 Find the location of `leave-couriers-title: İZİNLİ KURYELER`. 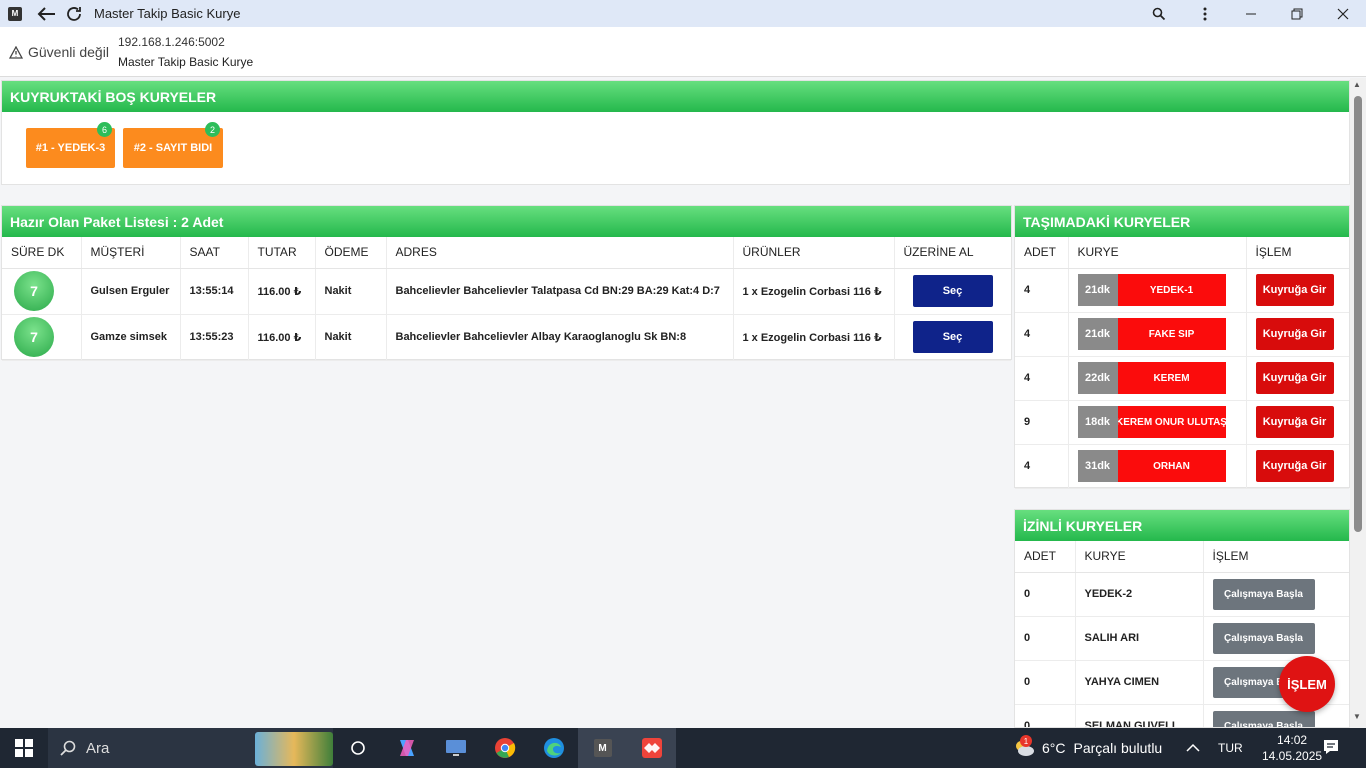

leave-couriers-title: İZİNLİ KURYELER is located at coordinates (1182, 525).